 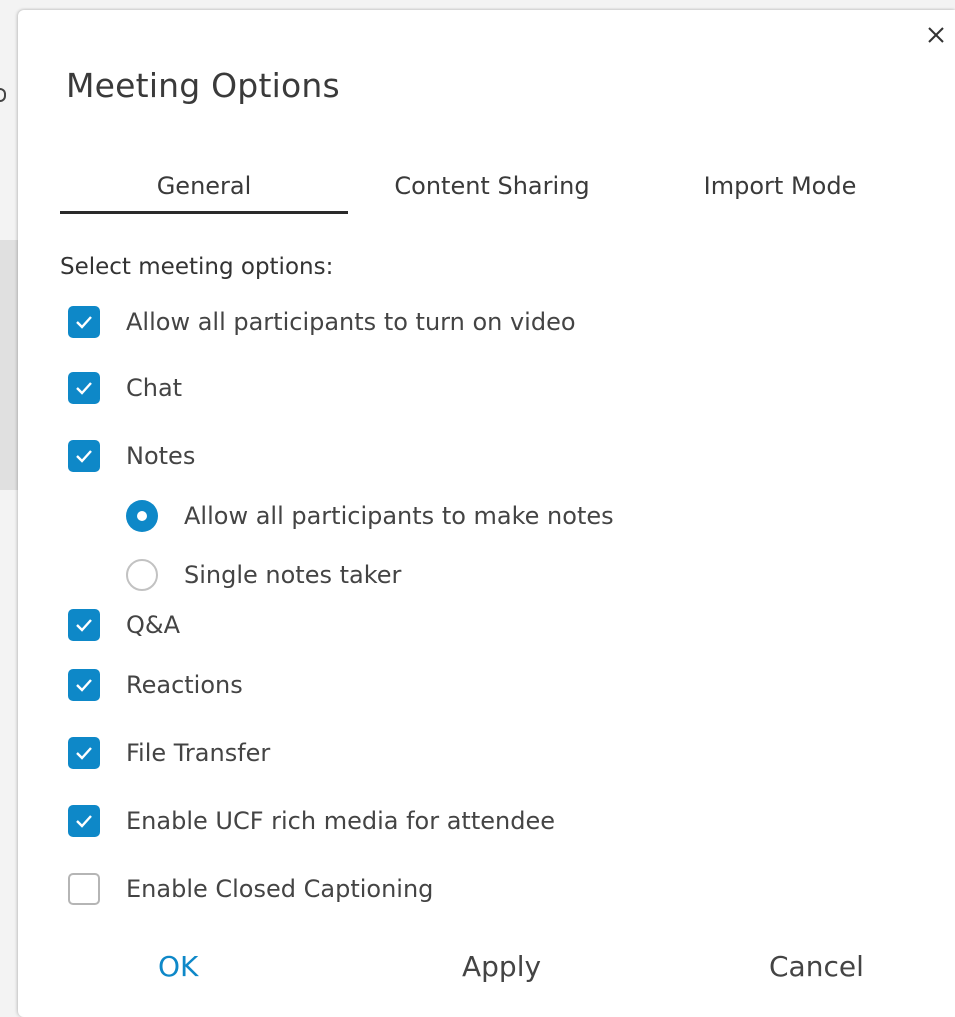 What do you see at coordinates (3, 95) in the screenshot?
I see `partial-icon` at bounding box center [3, 95].